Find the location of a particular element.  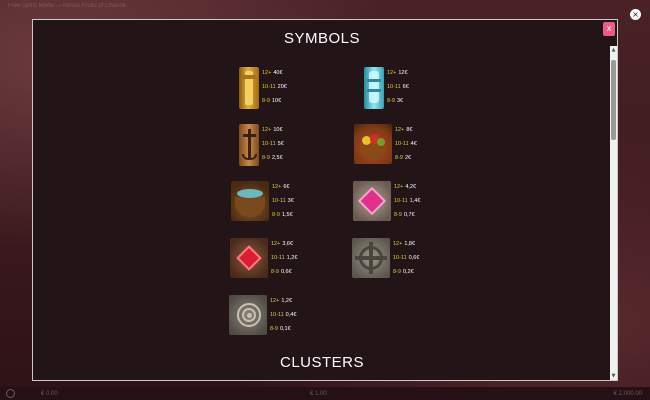

pay-row: 8-9 10€ is located at coordinates (274, 102).